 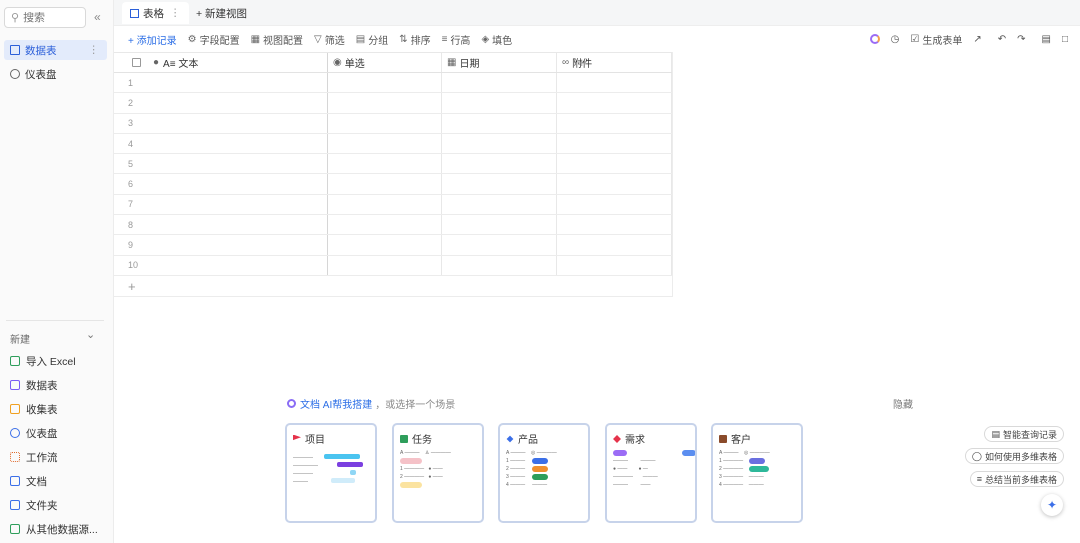 I want to click on share-icon: ↗, so click(x=977, y=39).